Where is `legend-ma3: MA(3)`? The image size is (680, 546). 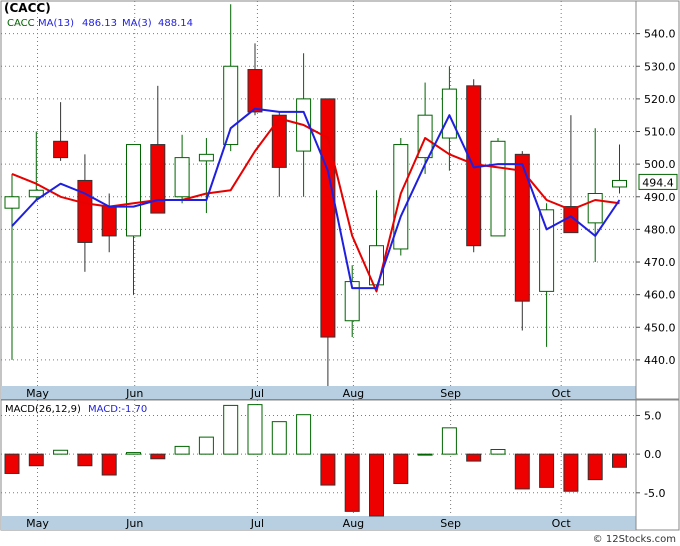 legend-ma3: MA(3) is located at coordinates (137, 23).